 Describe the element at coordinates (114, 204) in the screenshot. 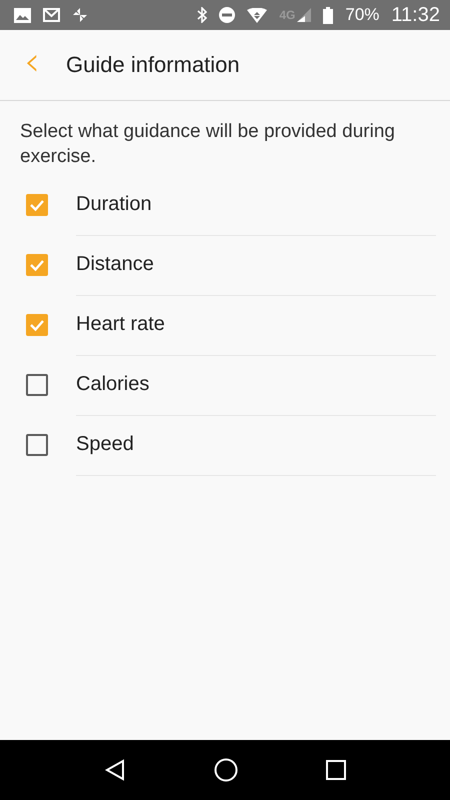

I see `option-label: Duration` at that location.